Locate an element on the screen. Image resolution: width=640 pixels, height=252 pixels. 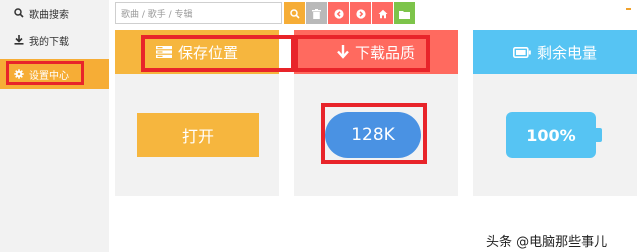
battery-icon is located at coordinates (521, 52).